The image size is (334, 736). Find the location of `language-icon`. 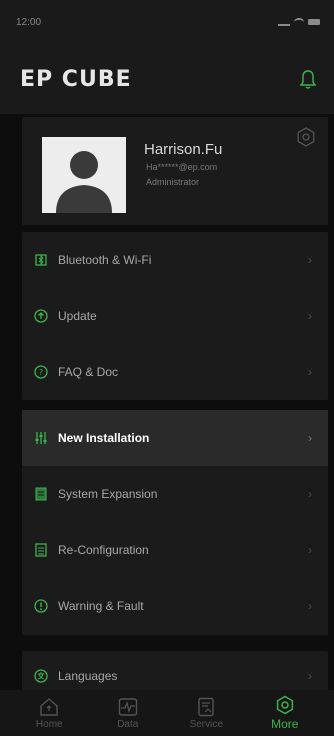

language-icon is located at coordinates (41, 676).